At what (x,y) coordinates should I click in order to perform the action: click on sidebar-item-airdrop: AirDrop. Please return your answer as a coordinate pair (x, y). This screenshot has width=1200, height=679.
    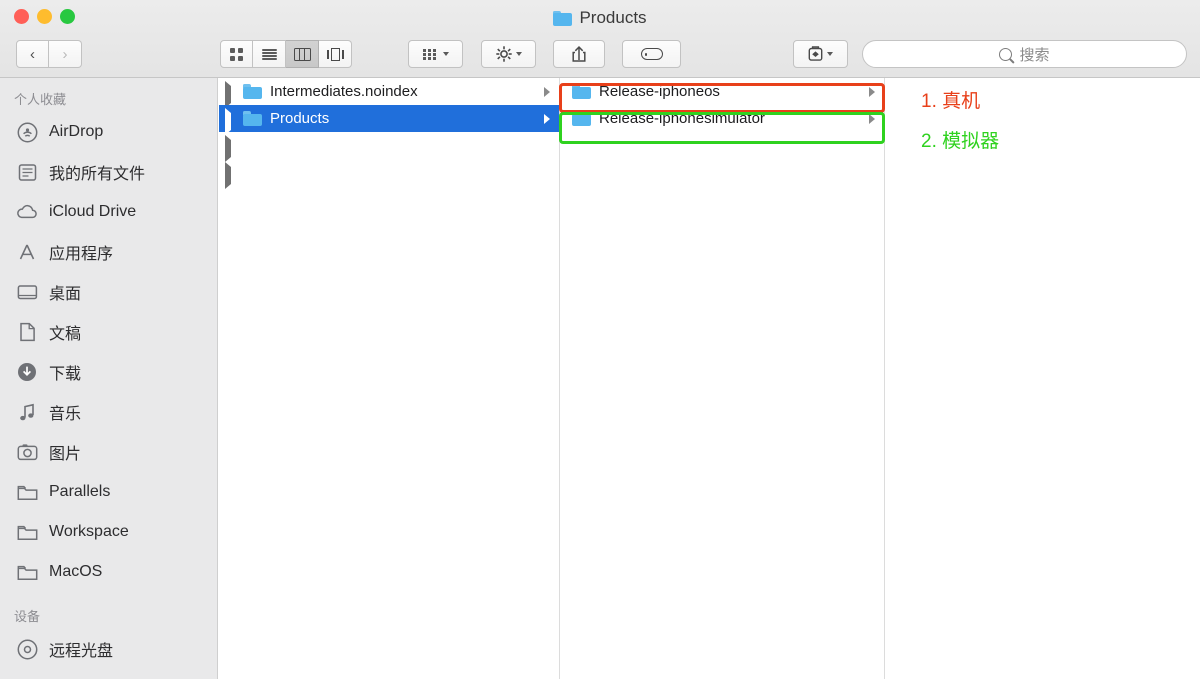
    Looking at the image, I should click on (108, 132).